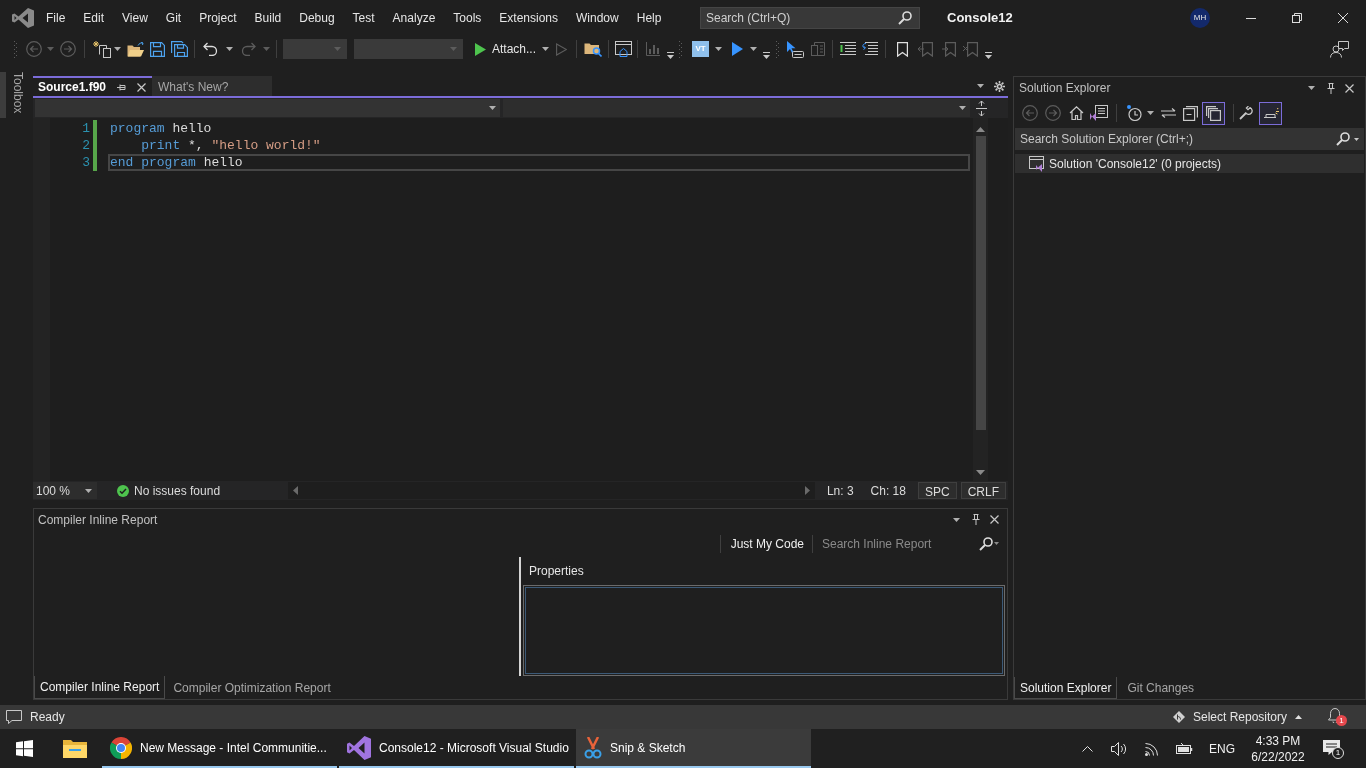  What do you see at coordinates (649, 18) in the screenshot?
I see `menu-item: Help` at bounding box center [649, 18].